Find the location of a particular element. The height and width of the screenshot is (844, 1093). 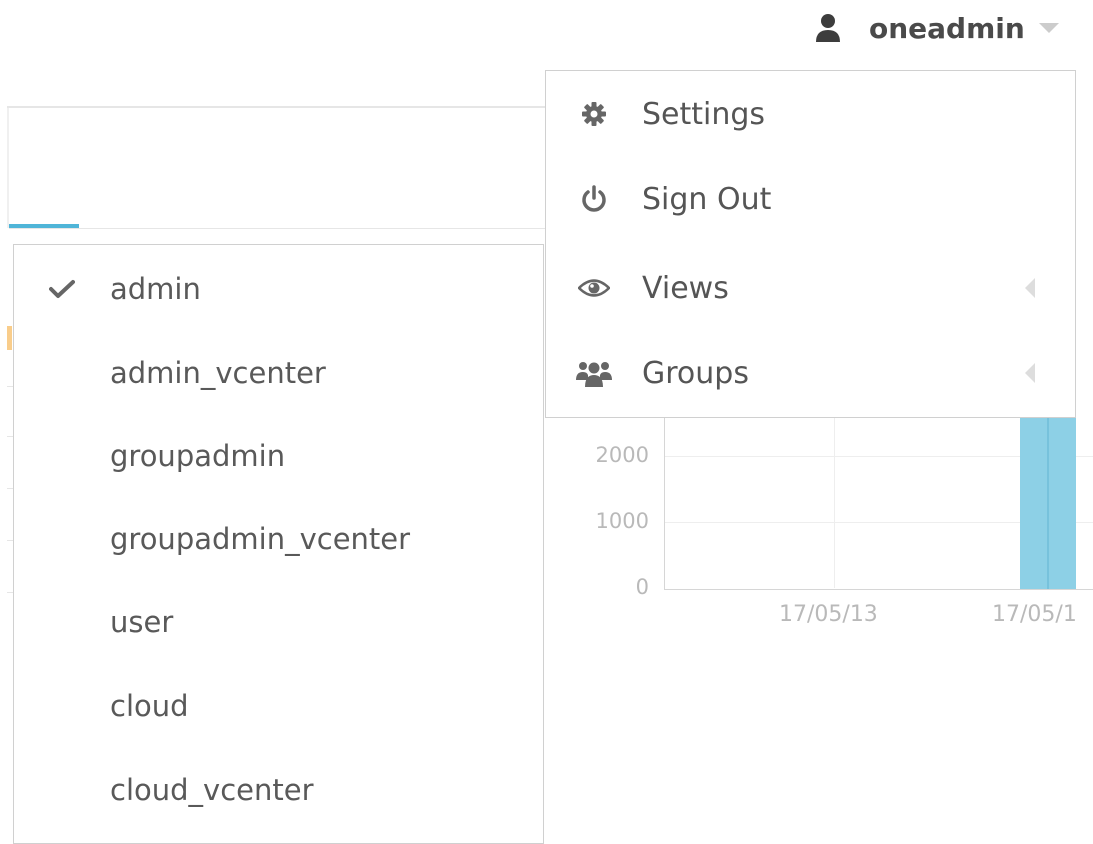

chart-bar-divider is located at coordinates (1048, 503).